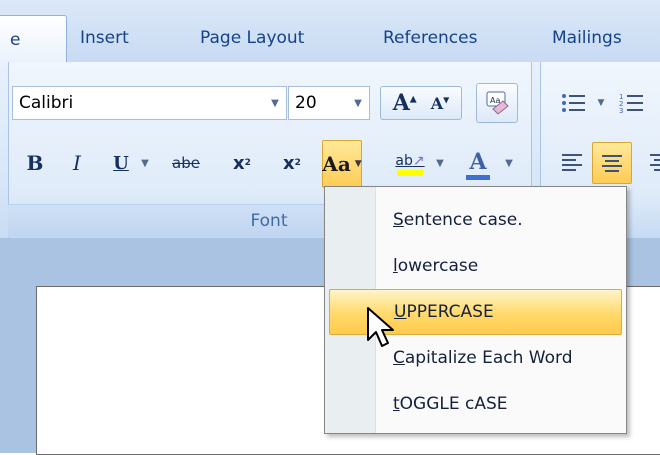  What do you see at coordinates (329, 103) in the screenshot?
I see `font-size-combo: 20 ▼` at bounding box center [329, 103].